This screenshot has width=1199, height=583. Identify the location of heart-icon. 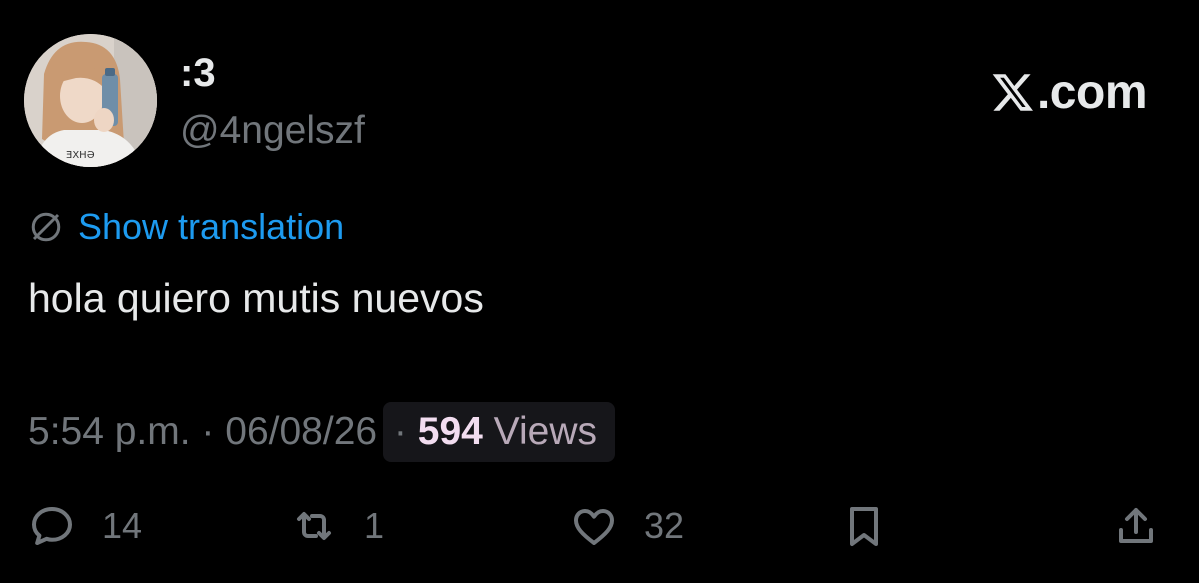
(594, 527).